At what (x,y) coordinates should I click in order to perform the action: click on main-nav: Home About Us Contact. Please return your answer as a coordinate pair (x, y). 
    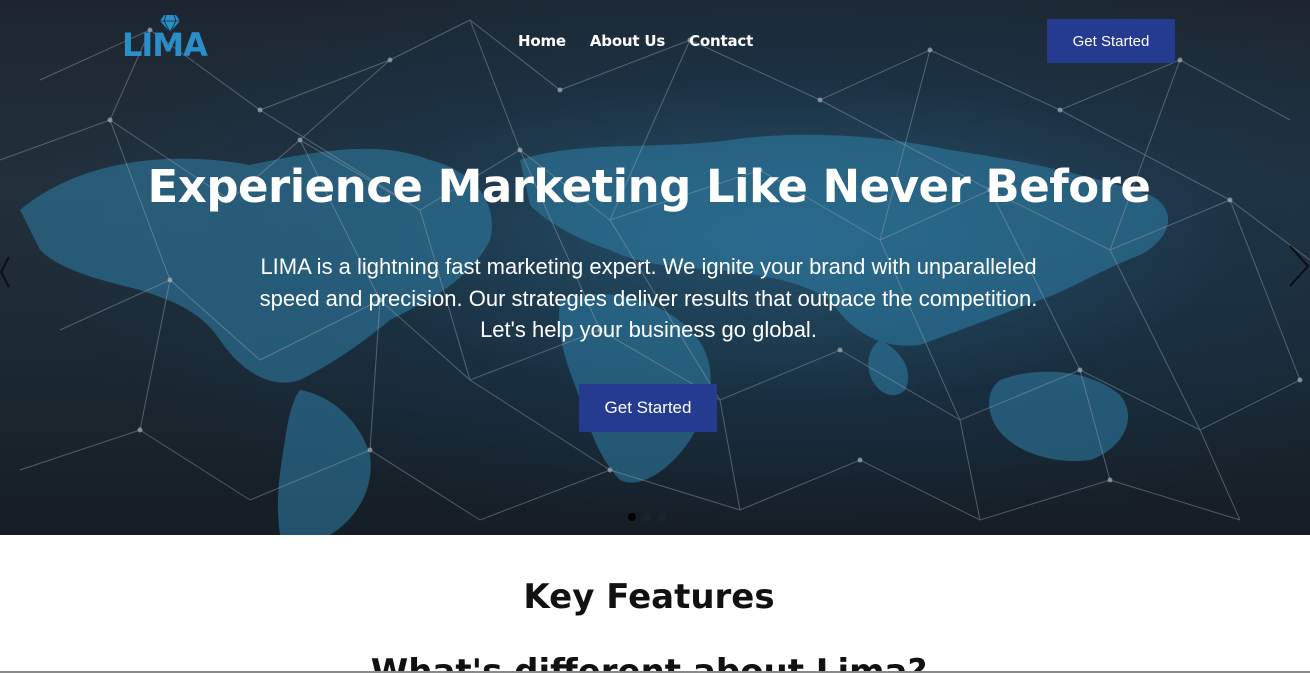
    Looking at the image, I should click on (635, 41).